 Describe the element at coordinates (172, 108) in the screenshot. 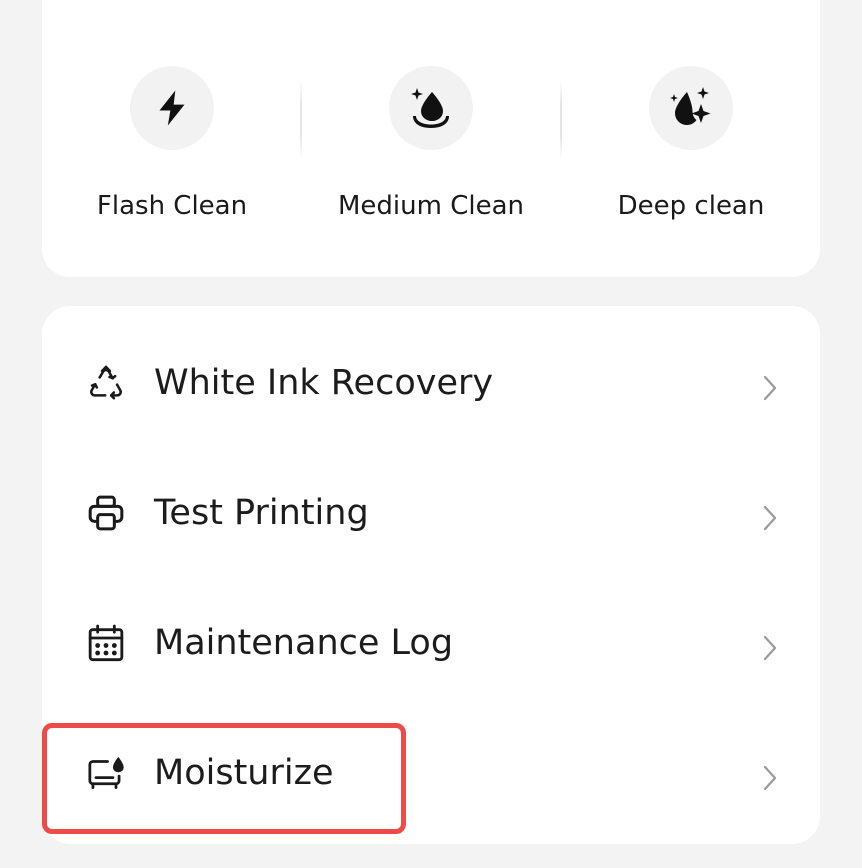

I see `lightning-bolt-icon` at that location.